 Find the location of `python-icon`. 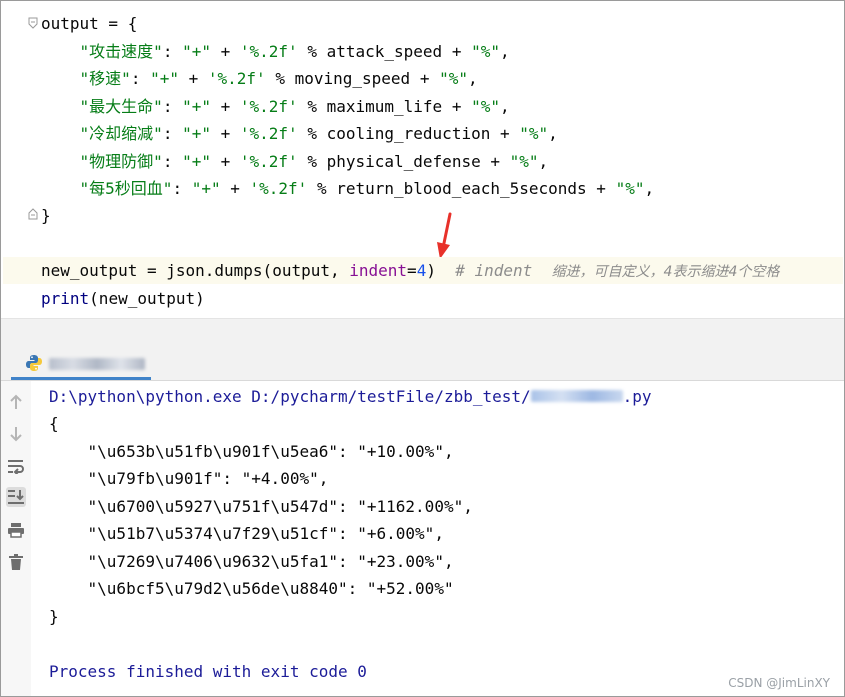

python-icon is located at coordinates (34, 363).